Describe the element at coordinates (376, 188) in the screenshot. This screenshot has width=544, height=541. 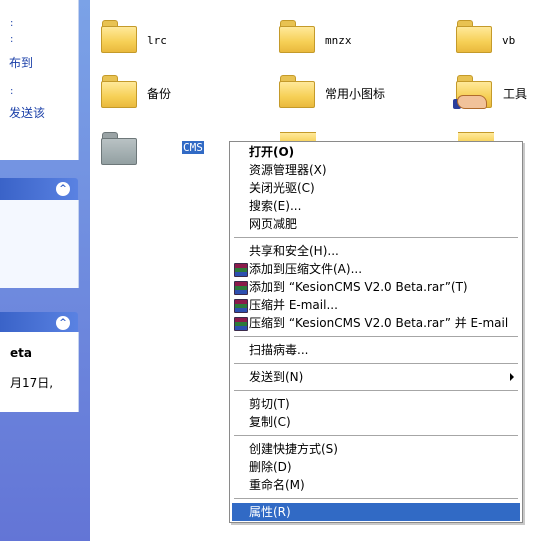
I see `menu-item-eject: 关闭光驱(C)` at that location.